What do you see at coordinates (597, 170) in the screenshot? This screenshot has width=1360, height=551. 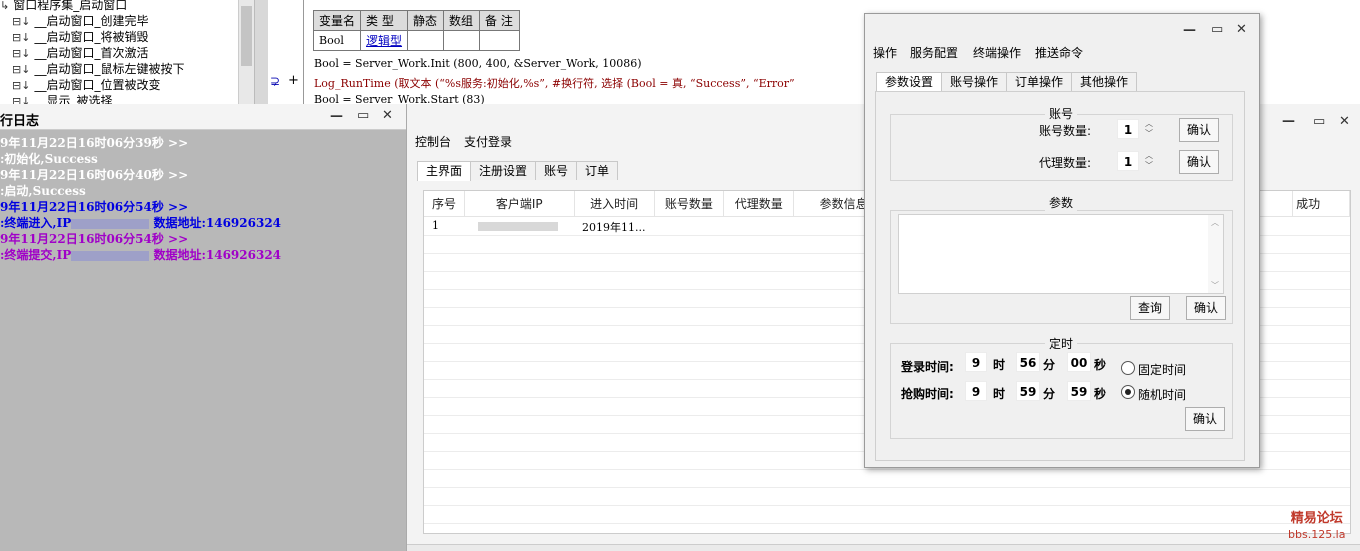 I see `tab-order: 订单` at bounding box center [597, 170].